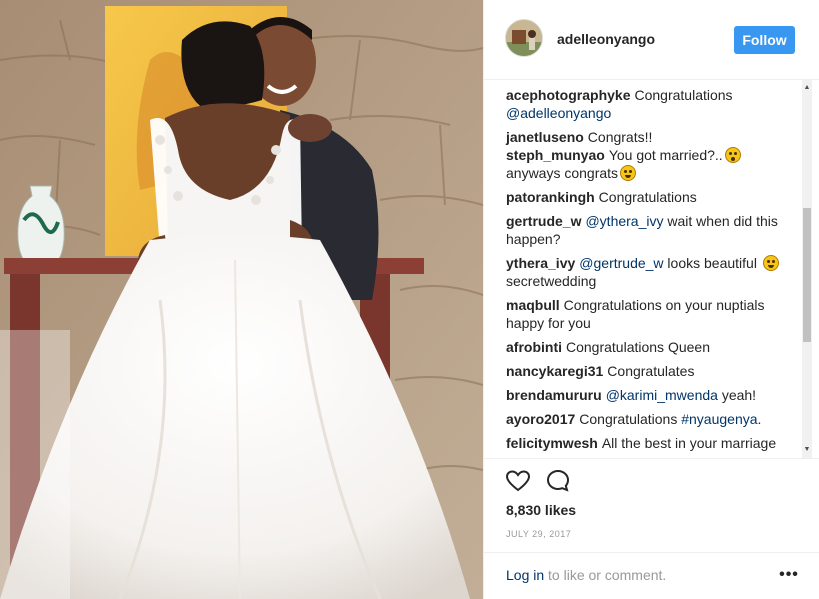 Image resolution: width=819 pixels, height=599 pixels. I want to click on avatar-image, so click(524, 38).